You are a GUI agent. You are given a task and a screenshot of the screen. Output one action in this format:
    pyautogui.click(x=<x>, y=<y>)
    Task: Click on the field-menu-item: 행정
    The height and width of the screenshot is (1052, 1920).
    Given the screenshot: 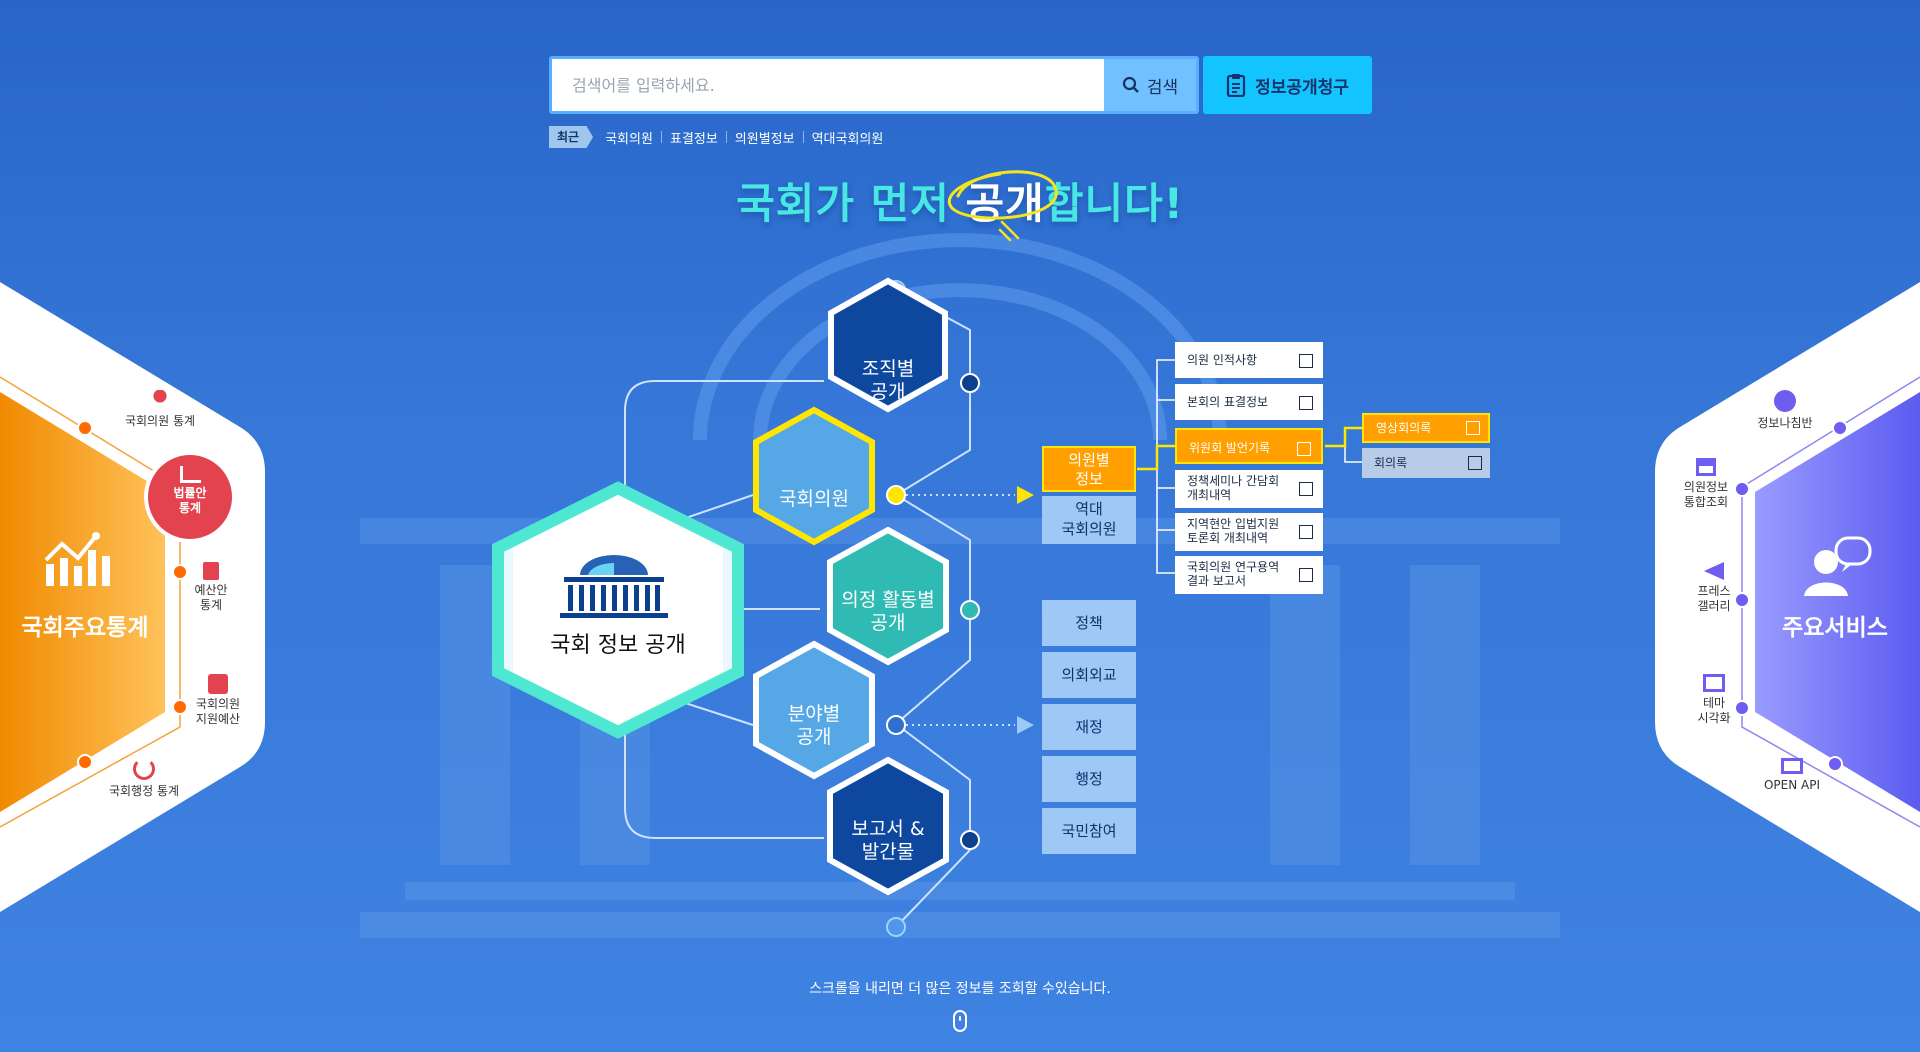 What is the action you would take?
    pyautogui.click(x=1089, y=779)
    